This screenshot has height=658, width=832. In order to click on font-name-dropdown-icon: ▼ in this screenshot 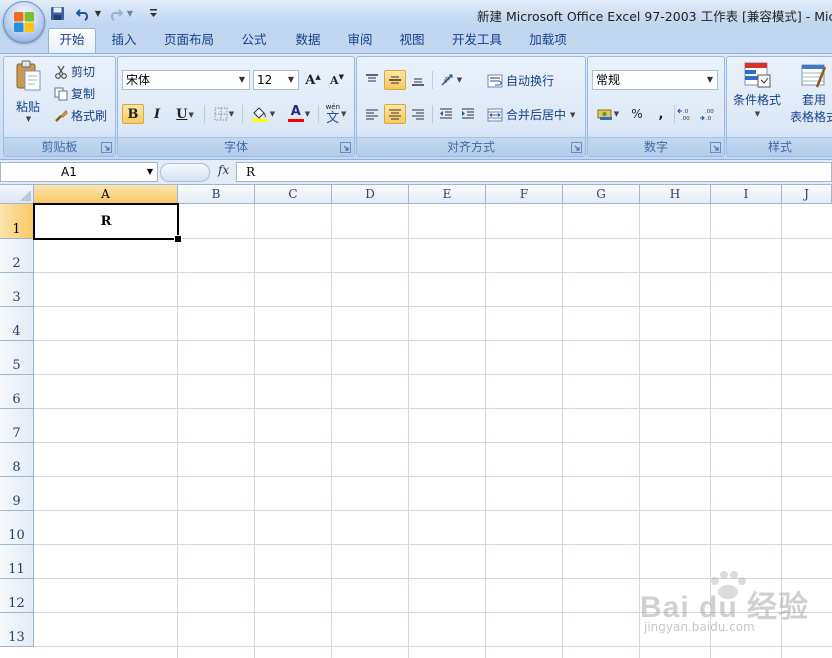, I will do `click(242, 80)`.